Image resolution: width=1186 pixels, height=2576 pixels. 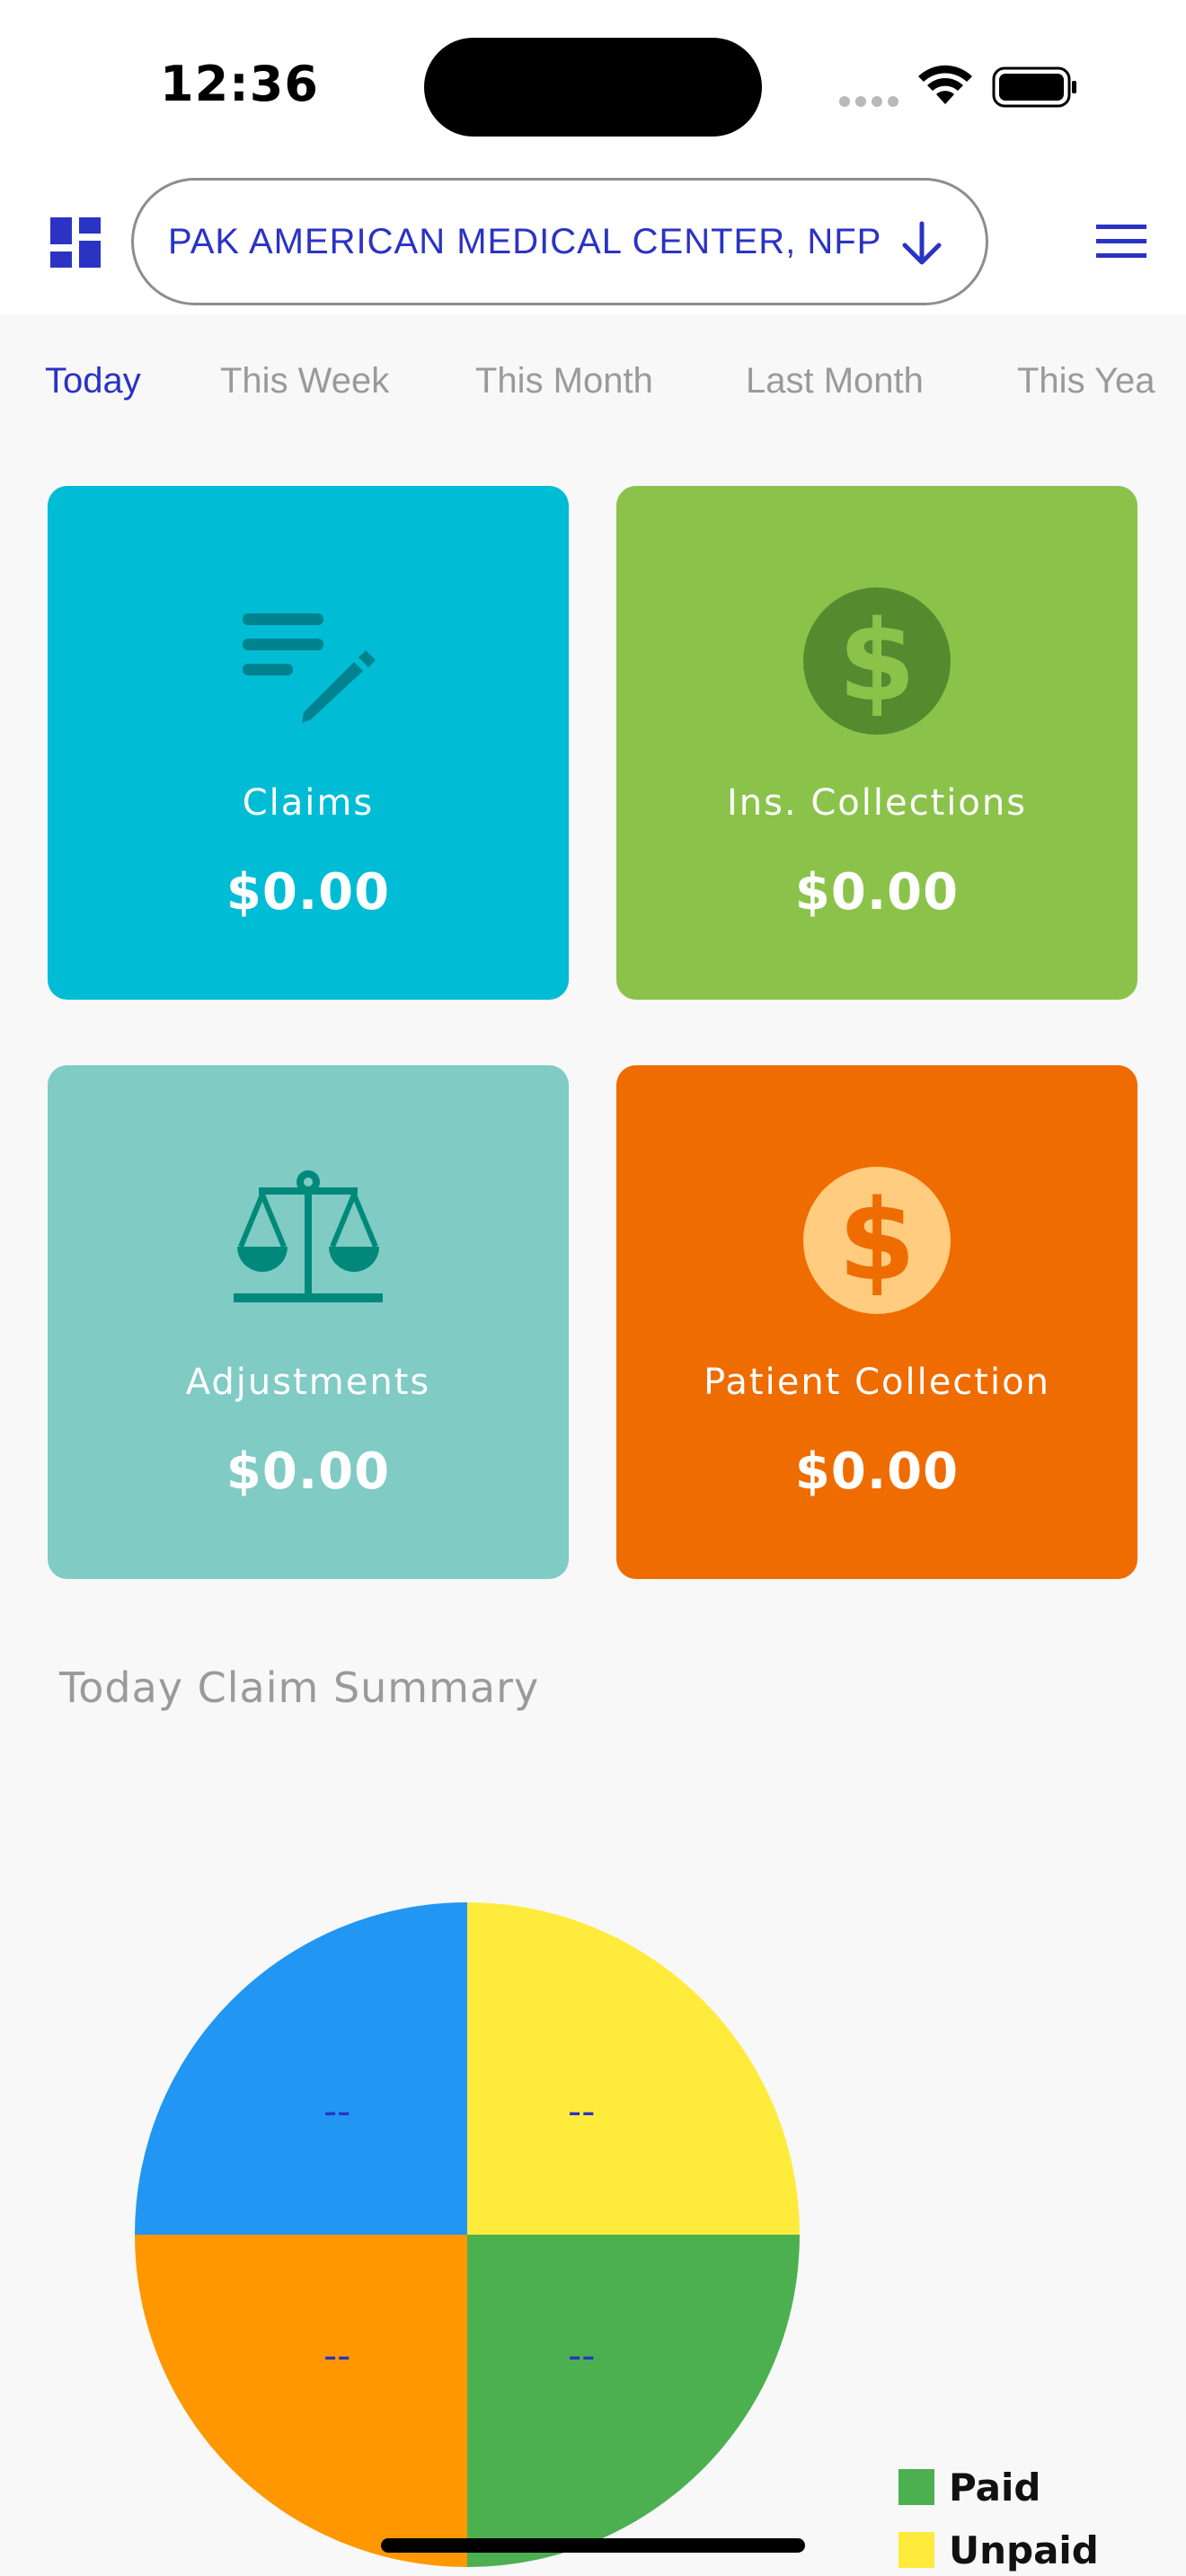 I want to click on claim-summary-title: Today Claim Summary, so click(x=299, y=1687).